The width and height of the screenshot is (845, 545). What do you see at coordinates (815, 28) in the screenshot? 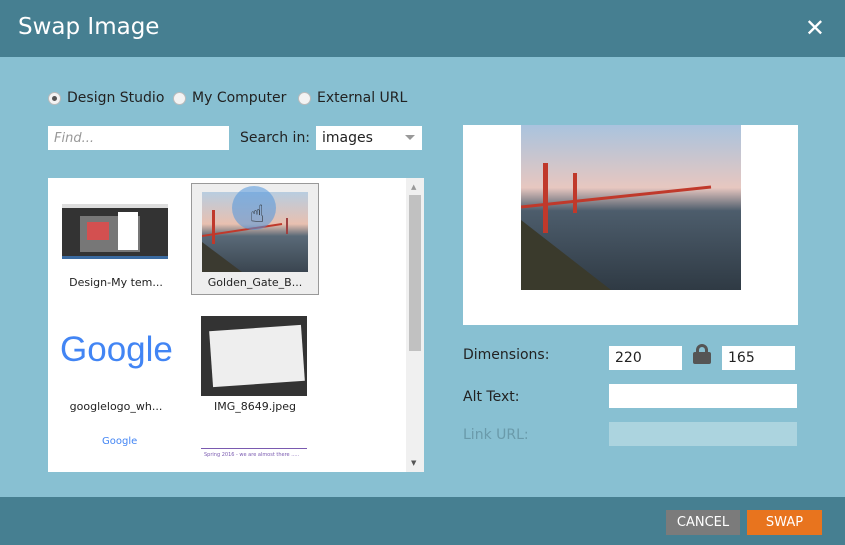
I see `close-icon: ✕` at bounding box center [815, 28].